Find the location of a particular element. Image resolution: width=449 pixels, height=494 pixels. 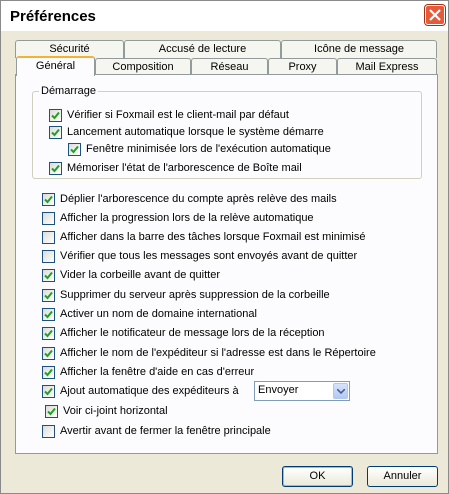

ok-button: OK is located at coordinates (317, 476).